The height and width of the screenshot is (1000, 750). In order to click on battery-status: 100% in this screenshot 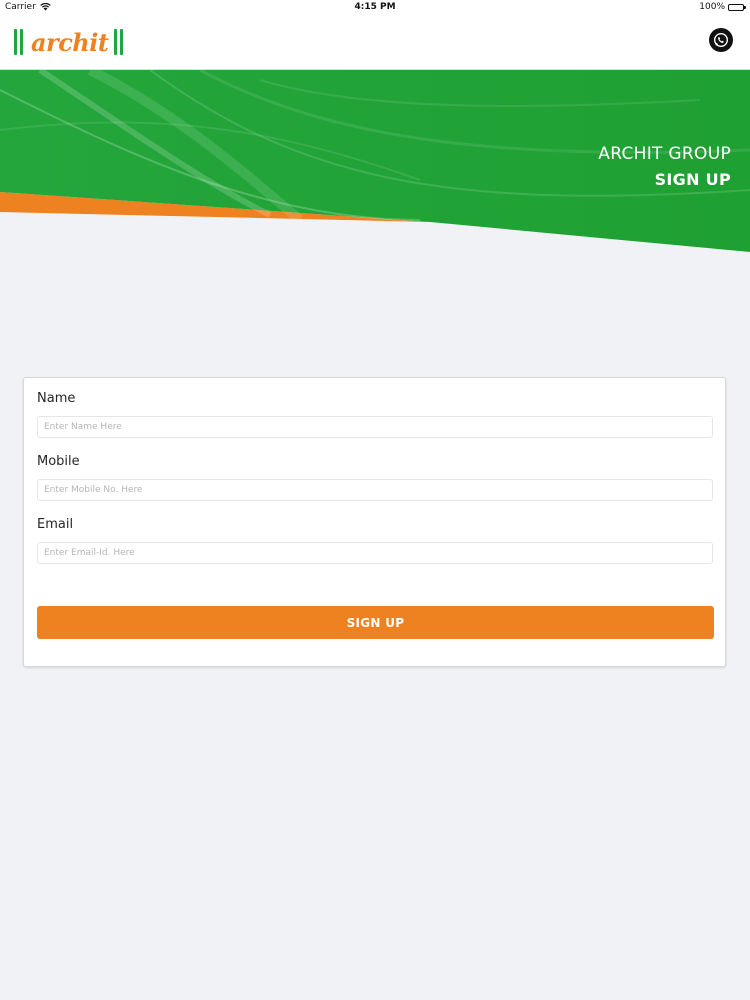, I will do `click(722, 7)`.